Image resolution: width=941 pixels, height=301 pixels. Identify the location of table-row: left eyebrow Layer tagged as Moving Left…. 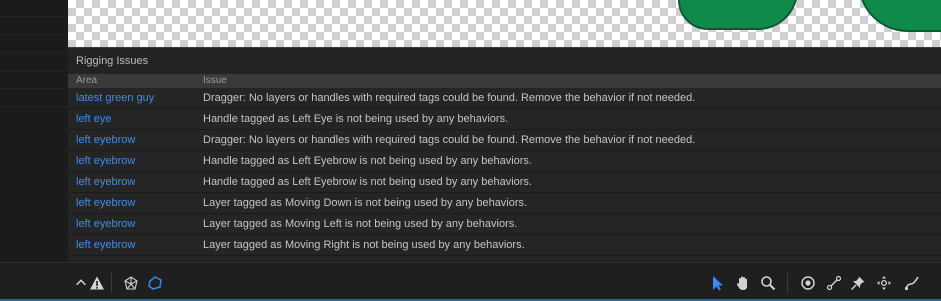
(504, 224).